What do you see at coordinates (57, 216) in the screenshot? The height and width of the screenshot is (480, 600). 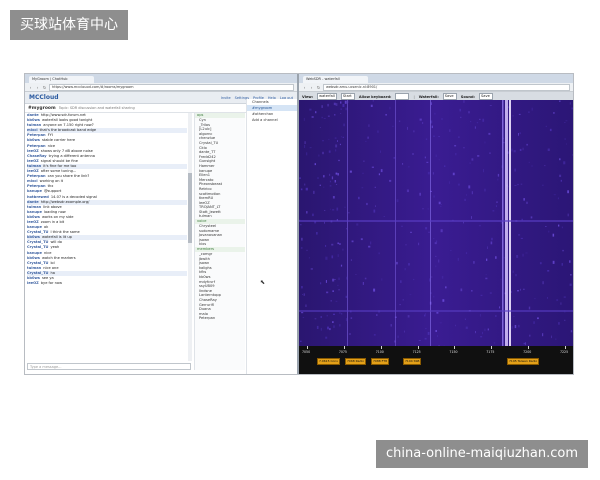 I see `message-text: works on my side` at bounding box center [57, 216].